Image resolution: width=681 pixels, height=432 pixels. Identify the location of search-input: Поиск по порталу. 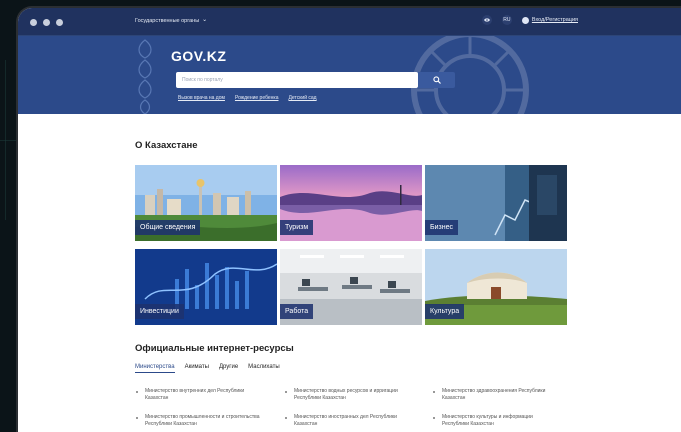
(297, 80).